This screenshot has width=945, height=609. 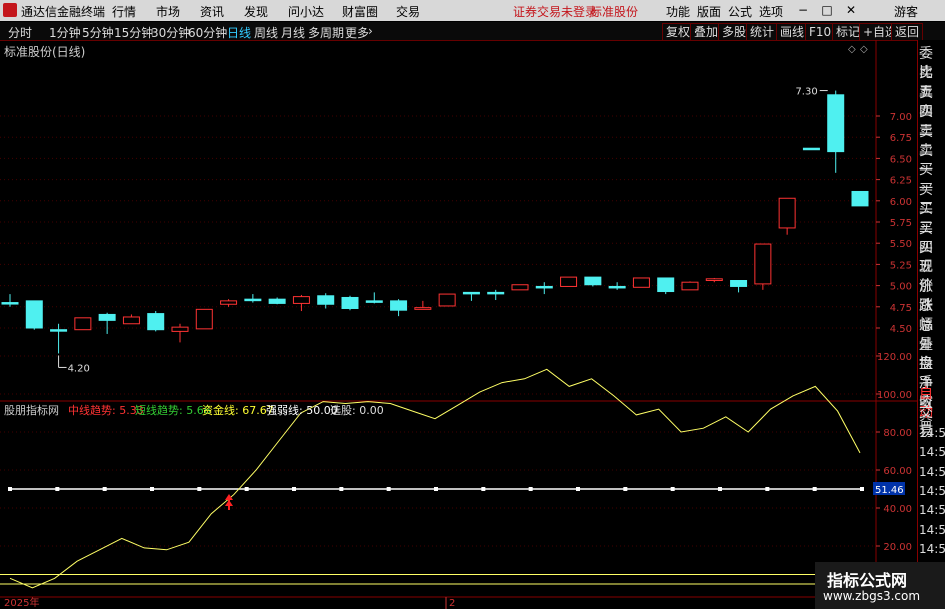 What do you see at coordinates (293, 32) in the screenshot?
I see `period-monthly: 月线` at bounding box center [293, 32].